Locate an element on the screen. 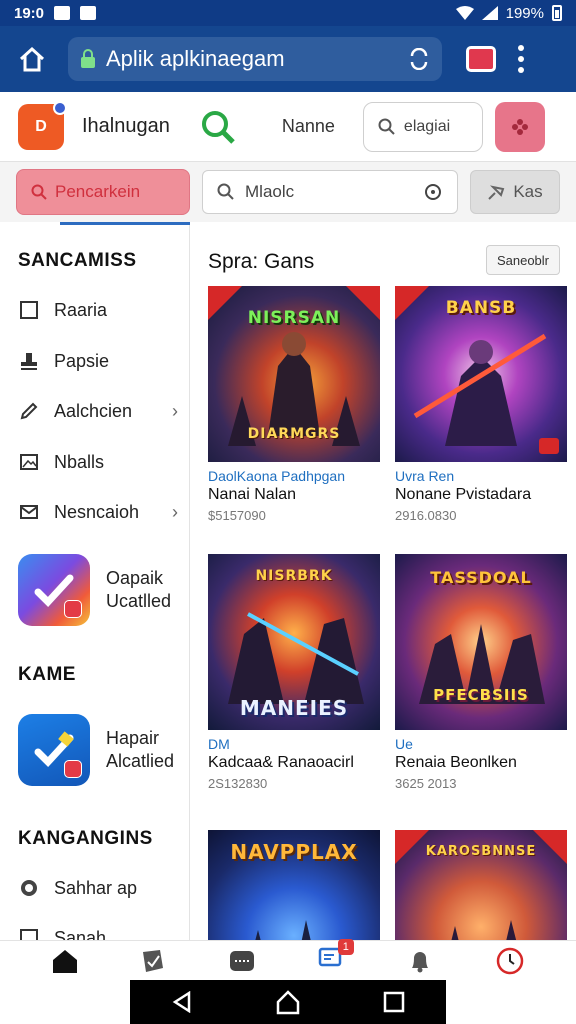 This screenshot has width=576, height=1024. sidebar-section-title: KANGANGINS is located at coordinates (85, 838).